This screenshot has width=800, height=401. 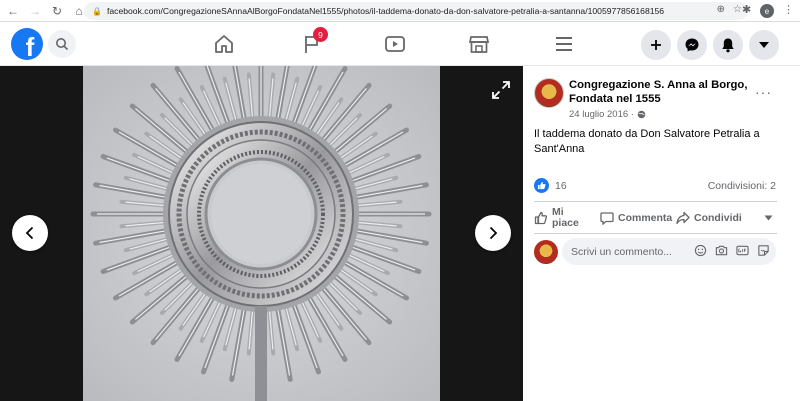 I want to click on search-icon, so click(x=62, y=44).